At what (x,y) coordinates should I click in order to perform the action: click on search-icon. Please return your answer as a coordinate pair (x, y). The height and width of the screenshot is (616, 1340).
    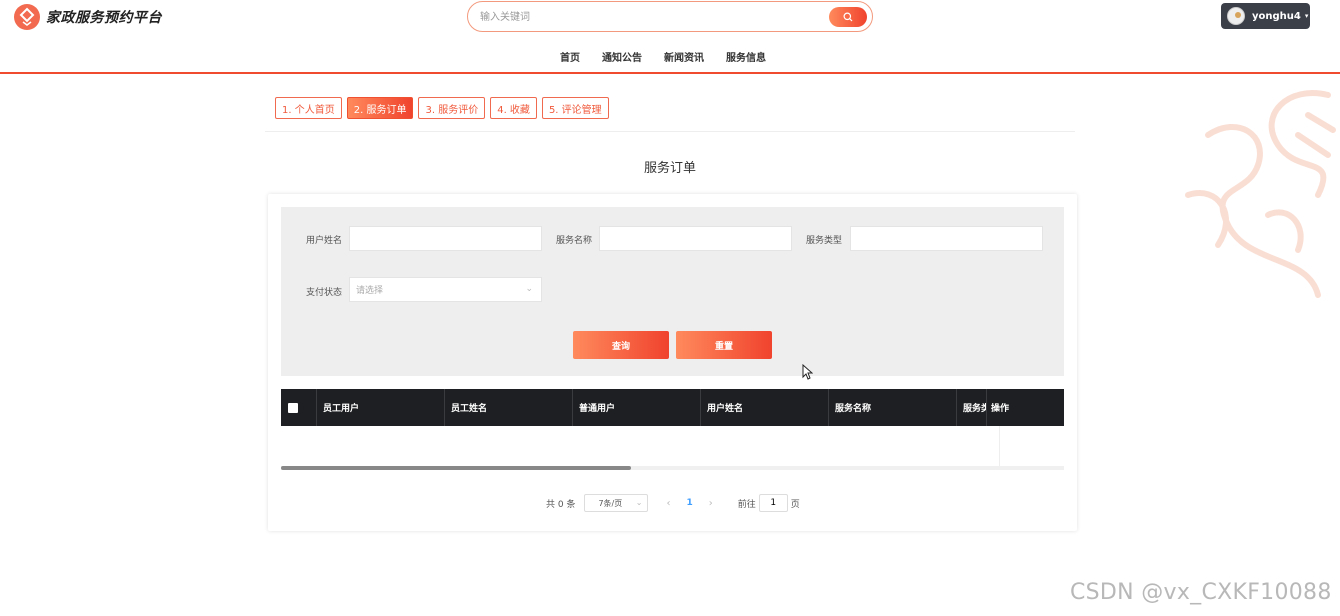
    Looking at the image, I should click on (848, 17).